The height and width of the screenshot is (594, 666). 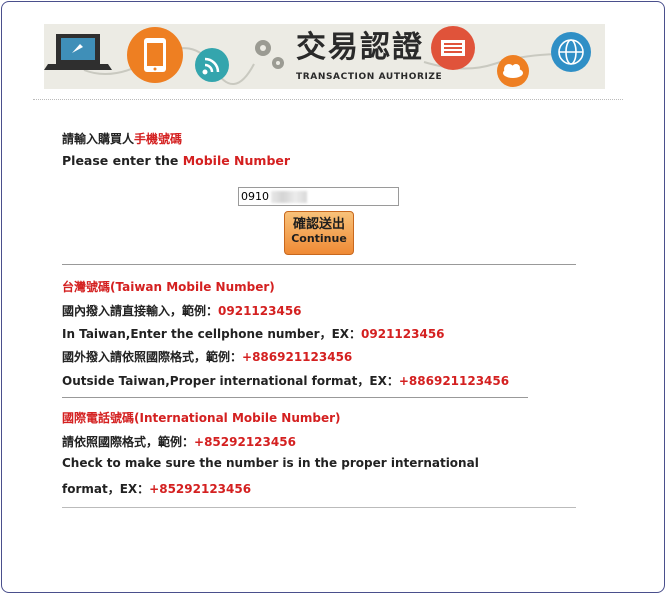 I want to click on prompt-en-text: Please enter the, so click(x=122, y=160).